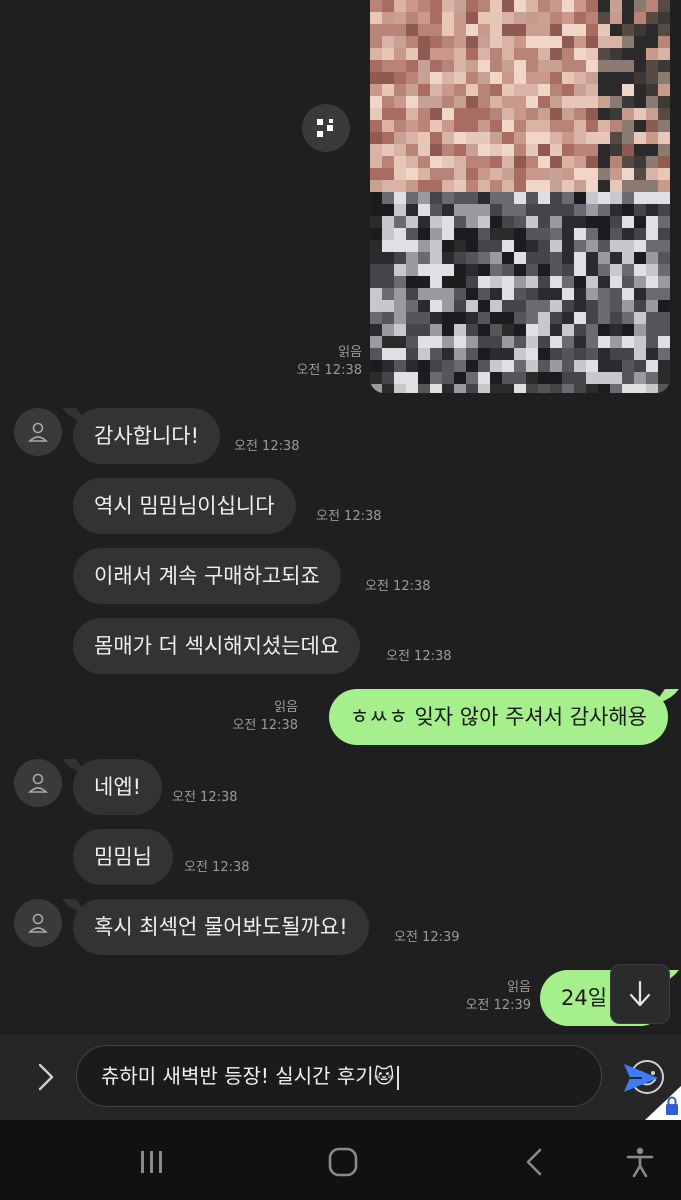 Image resolution: width=681 pixels, height=1200 pixels. I want to click on home-button, so click(343, 1162).